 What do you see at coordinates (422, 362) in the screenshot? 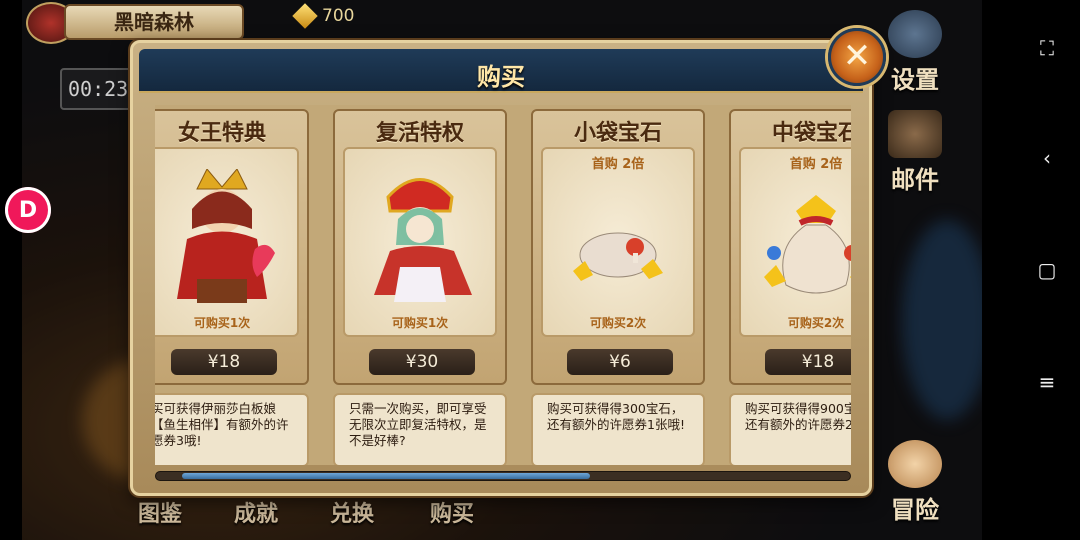
I see `buy-button: ¥30` at bounding box center [422, 362].